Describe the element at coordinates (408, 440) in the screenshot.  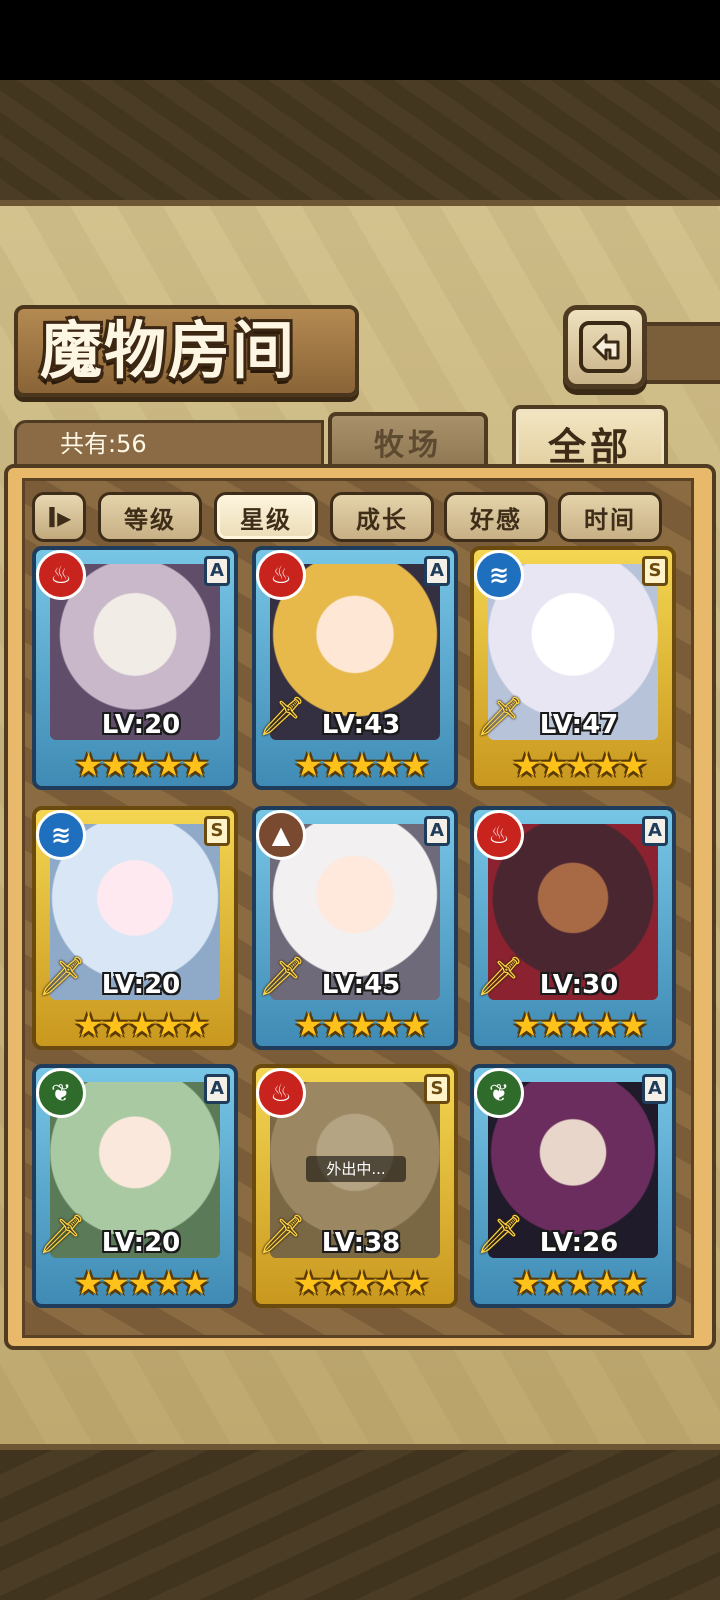
I see `tab-ranch: 牧场` at that location.